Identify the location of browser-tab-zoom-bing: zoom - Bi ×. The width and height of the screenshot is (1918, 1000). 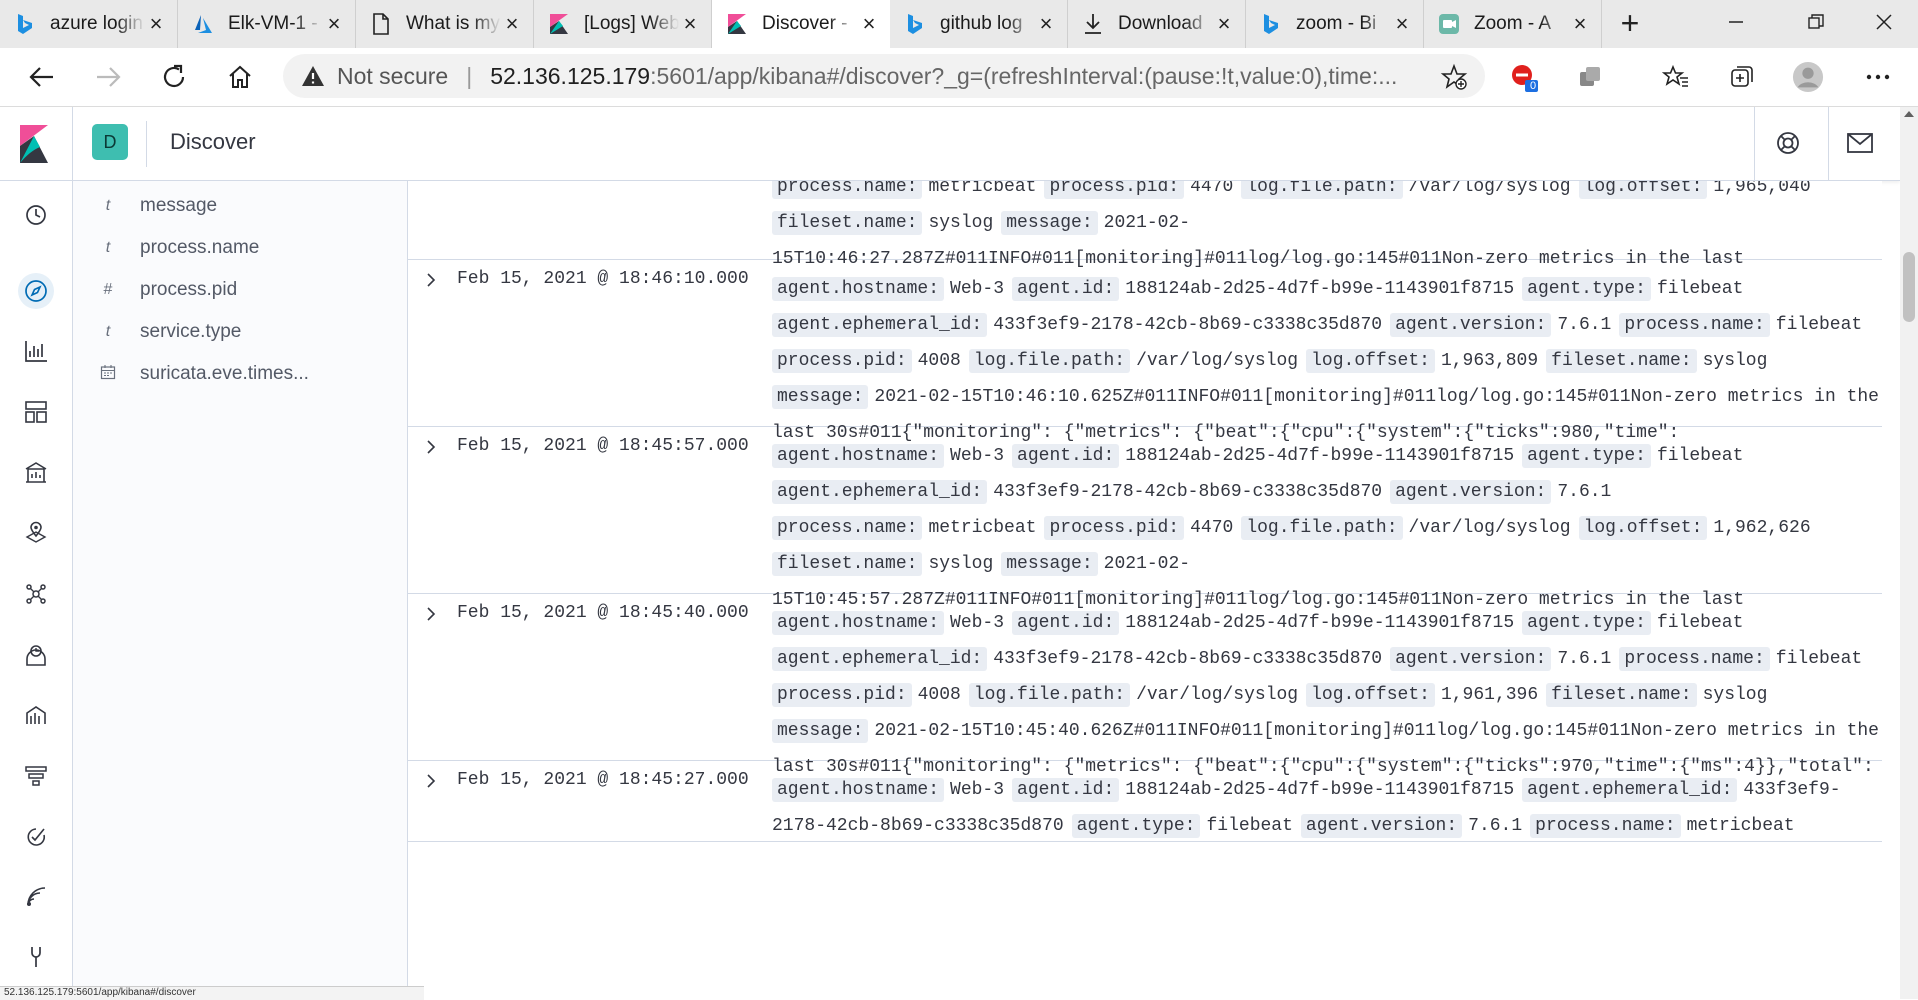
(1335, 24).